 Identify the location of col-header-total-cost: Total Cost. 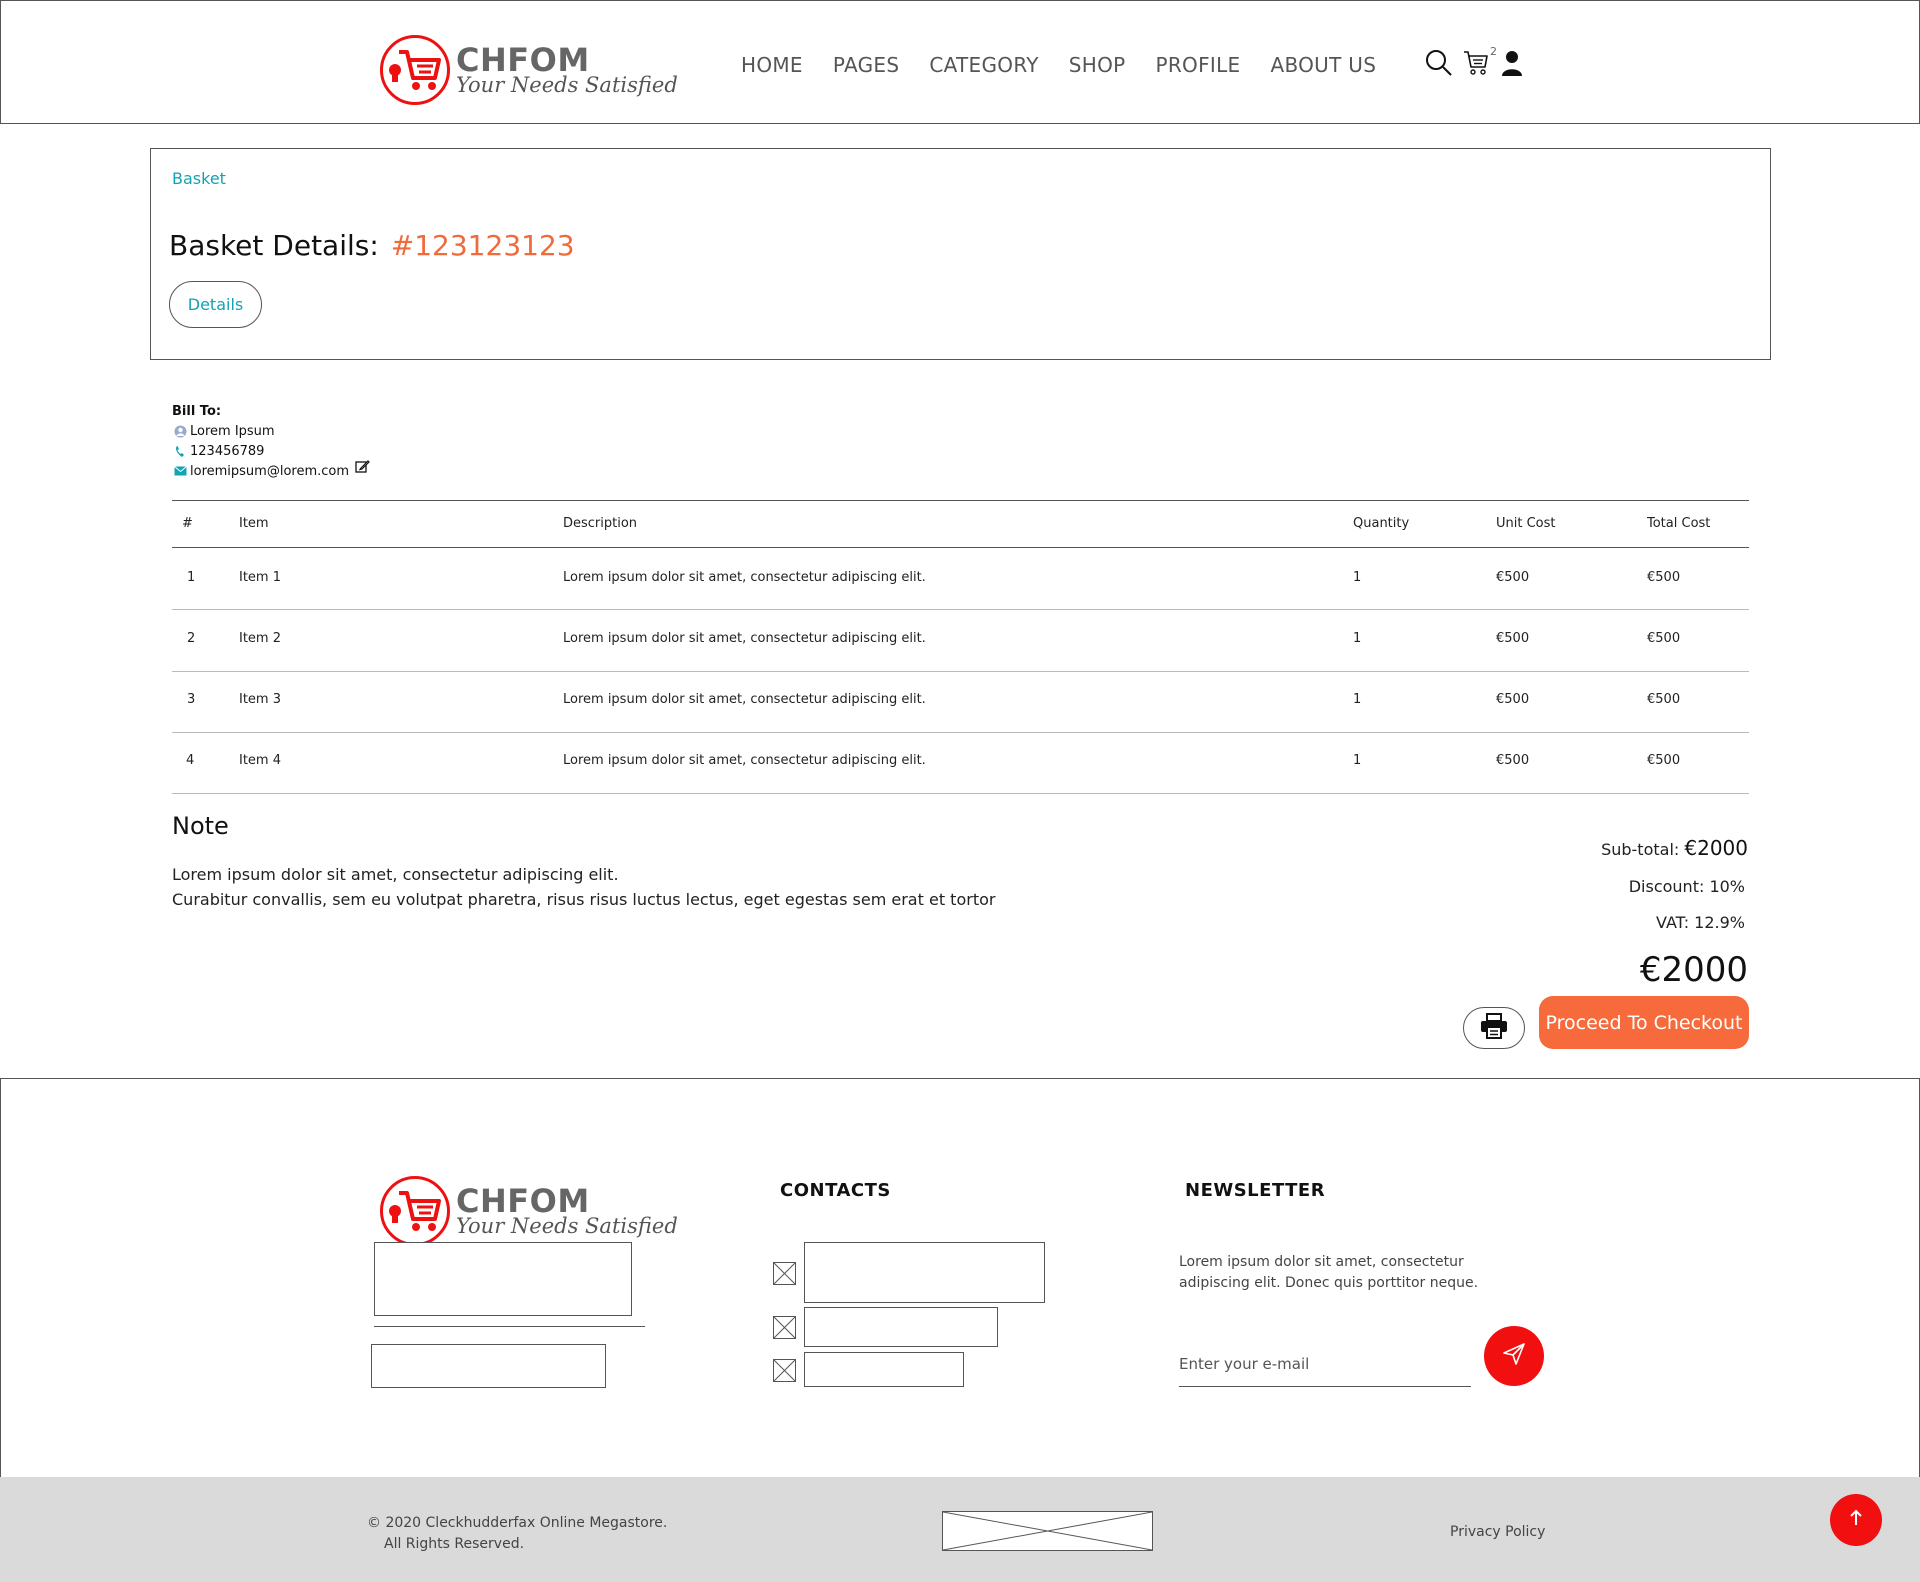
(1679, 523).